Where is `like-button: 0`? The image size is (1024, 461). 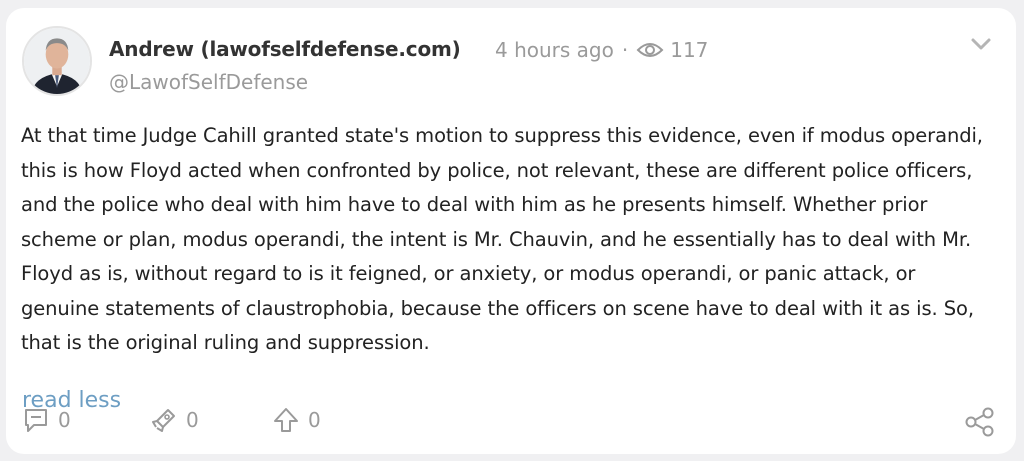
like-button: 0 is located at coordinates (174, 420).